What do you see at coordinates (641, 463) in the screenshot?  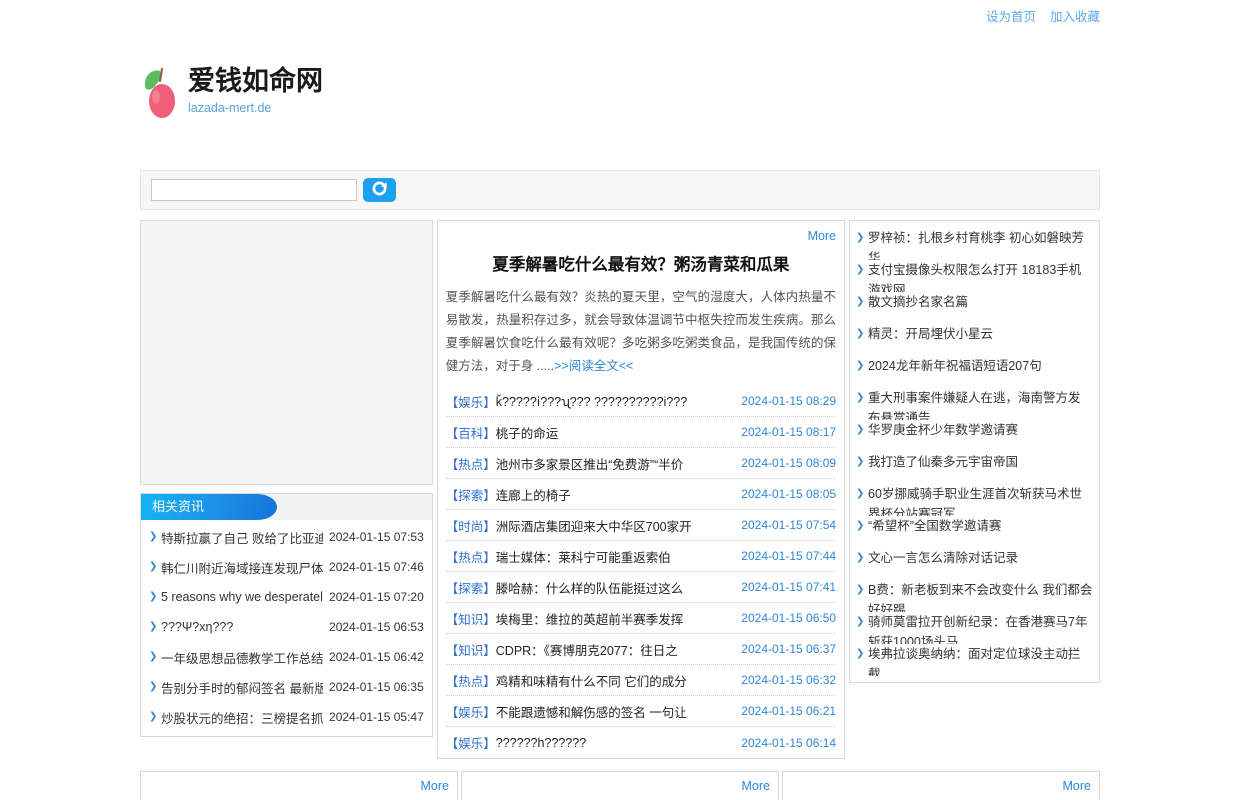 I see `news-row: 【热点】 池州市多家景区推出“免费游”“半价 2024-01-15 08:09` at bounding box center [641, 463].